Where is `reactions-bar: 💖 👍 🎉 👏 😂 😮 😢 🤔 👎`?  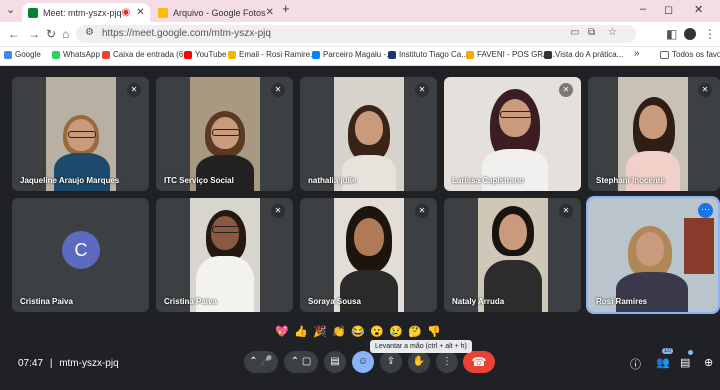
reactions-bar: 💖 👍 🎉 👏 😂 😮 😢 🤔 👎 is located at coordinates (358, 332).